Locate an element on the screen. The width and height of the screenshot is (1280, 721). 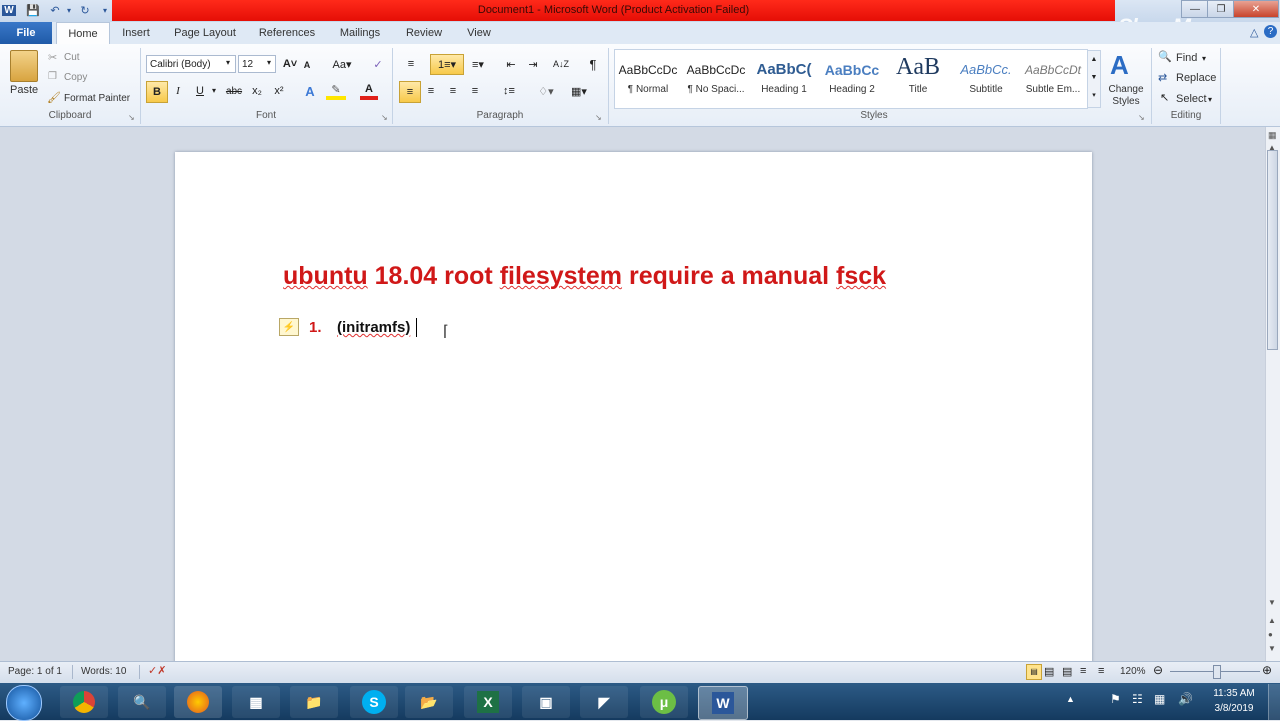
full-screen-reading-icon: ▤ is located at coordinates (1049, 671).